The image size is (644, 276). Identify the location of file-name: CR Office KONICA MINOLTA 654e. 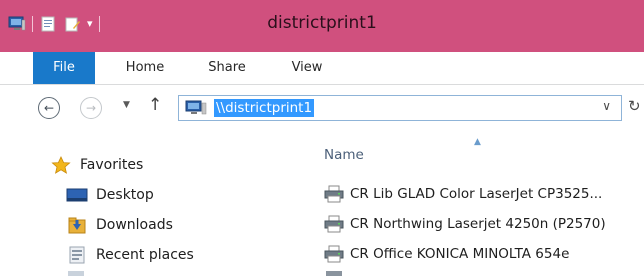
(460, 254).